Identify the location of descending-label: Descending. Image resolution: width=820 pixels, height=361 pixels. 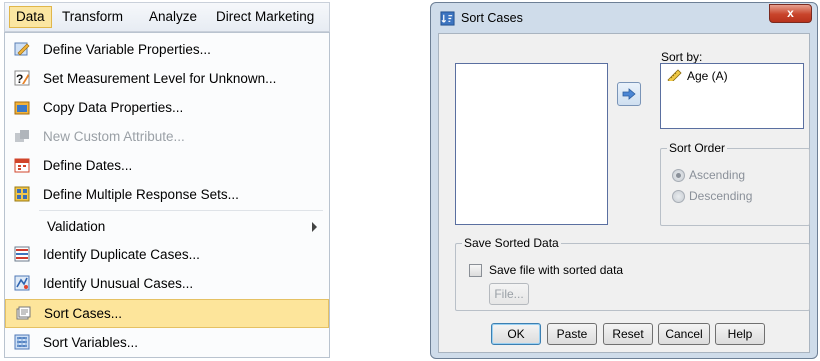
(721, 196).